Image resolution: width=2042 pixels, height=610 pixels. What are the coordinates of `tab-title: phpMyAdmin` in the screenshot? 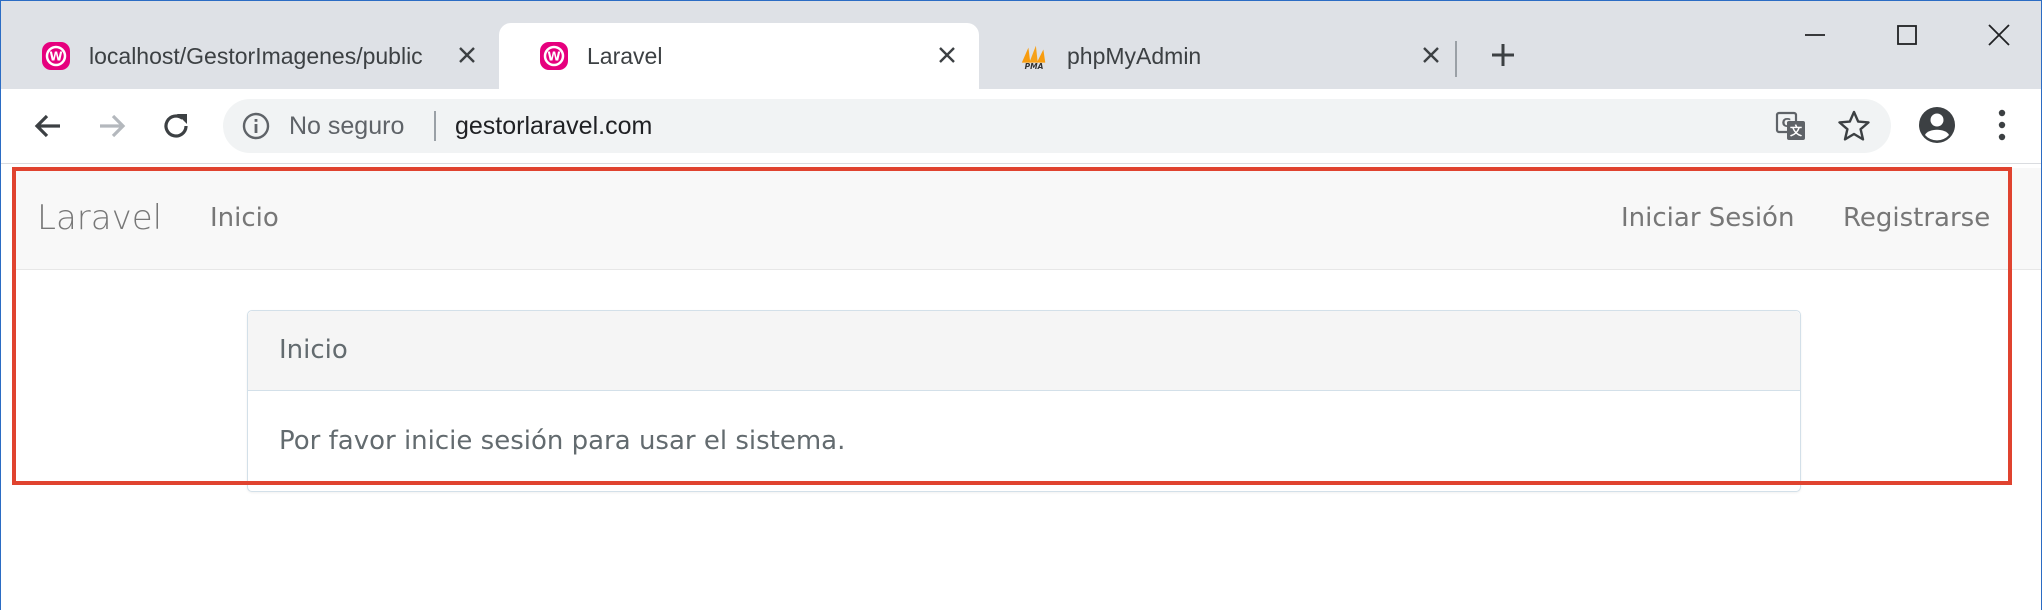 It's located at (1134, 55).